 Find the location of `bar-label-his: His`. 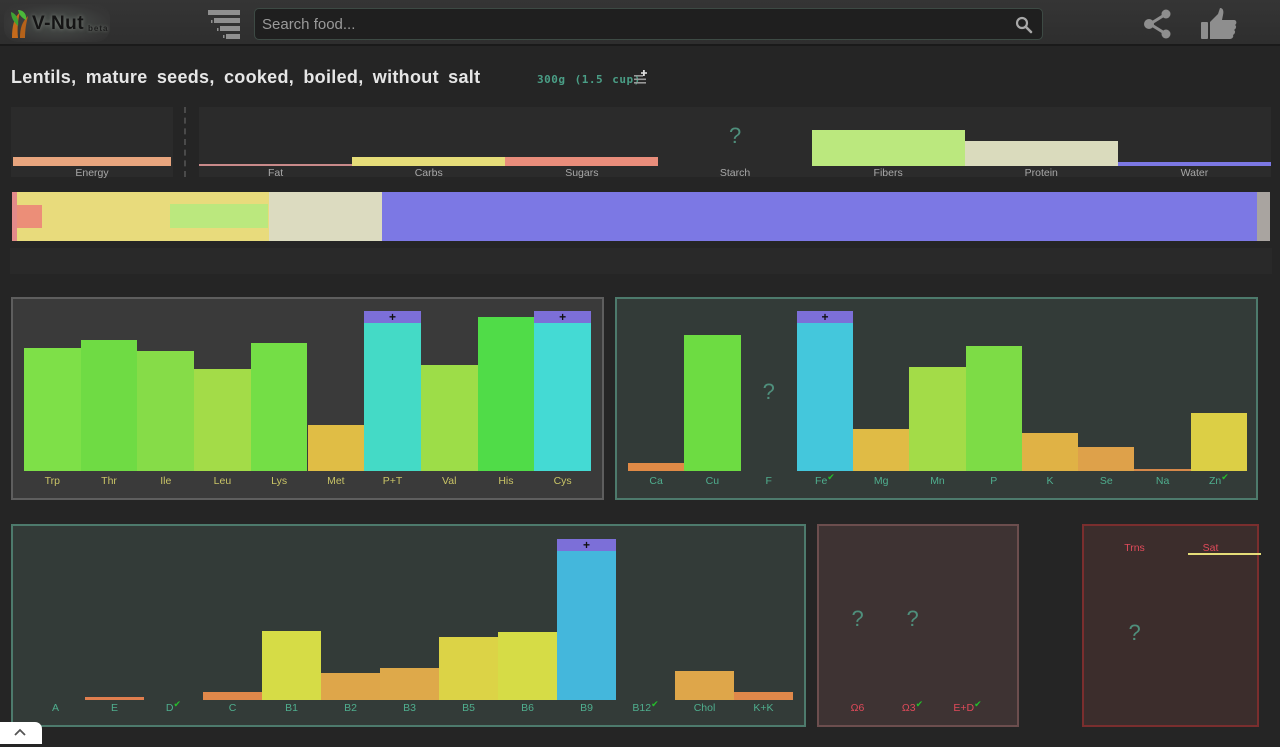

bar-label-his: His is located at coordinates (506, 481).